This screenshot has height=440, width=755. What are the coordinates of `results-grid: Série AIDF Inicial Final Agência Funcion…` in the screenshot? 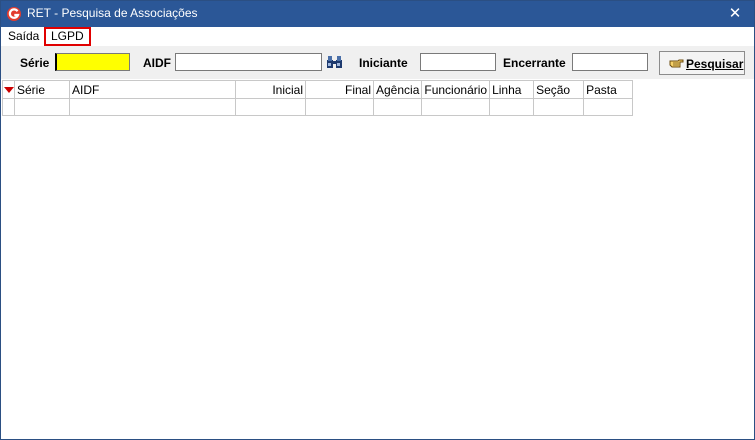 It's located at (318, 98).